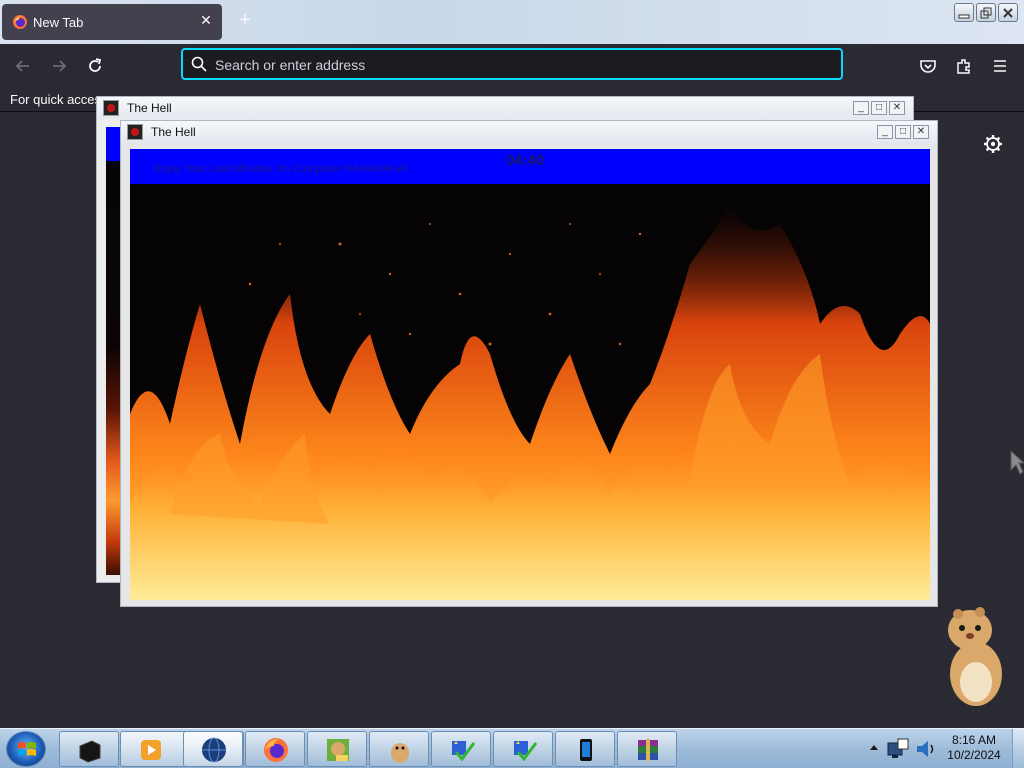 Image resolution: width=1024 pixels, height=768 pixels. I want to click on taskbar-hamster-box-app, so click(337, 749).